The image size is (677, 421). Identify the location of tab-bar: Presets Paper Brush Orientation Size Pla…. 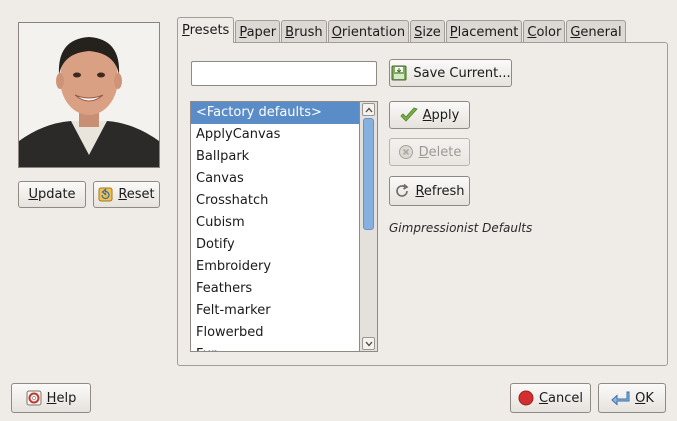
(402, 30).